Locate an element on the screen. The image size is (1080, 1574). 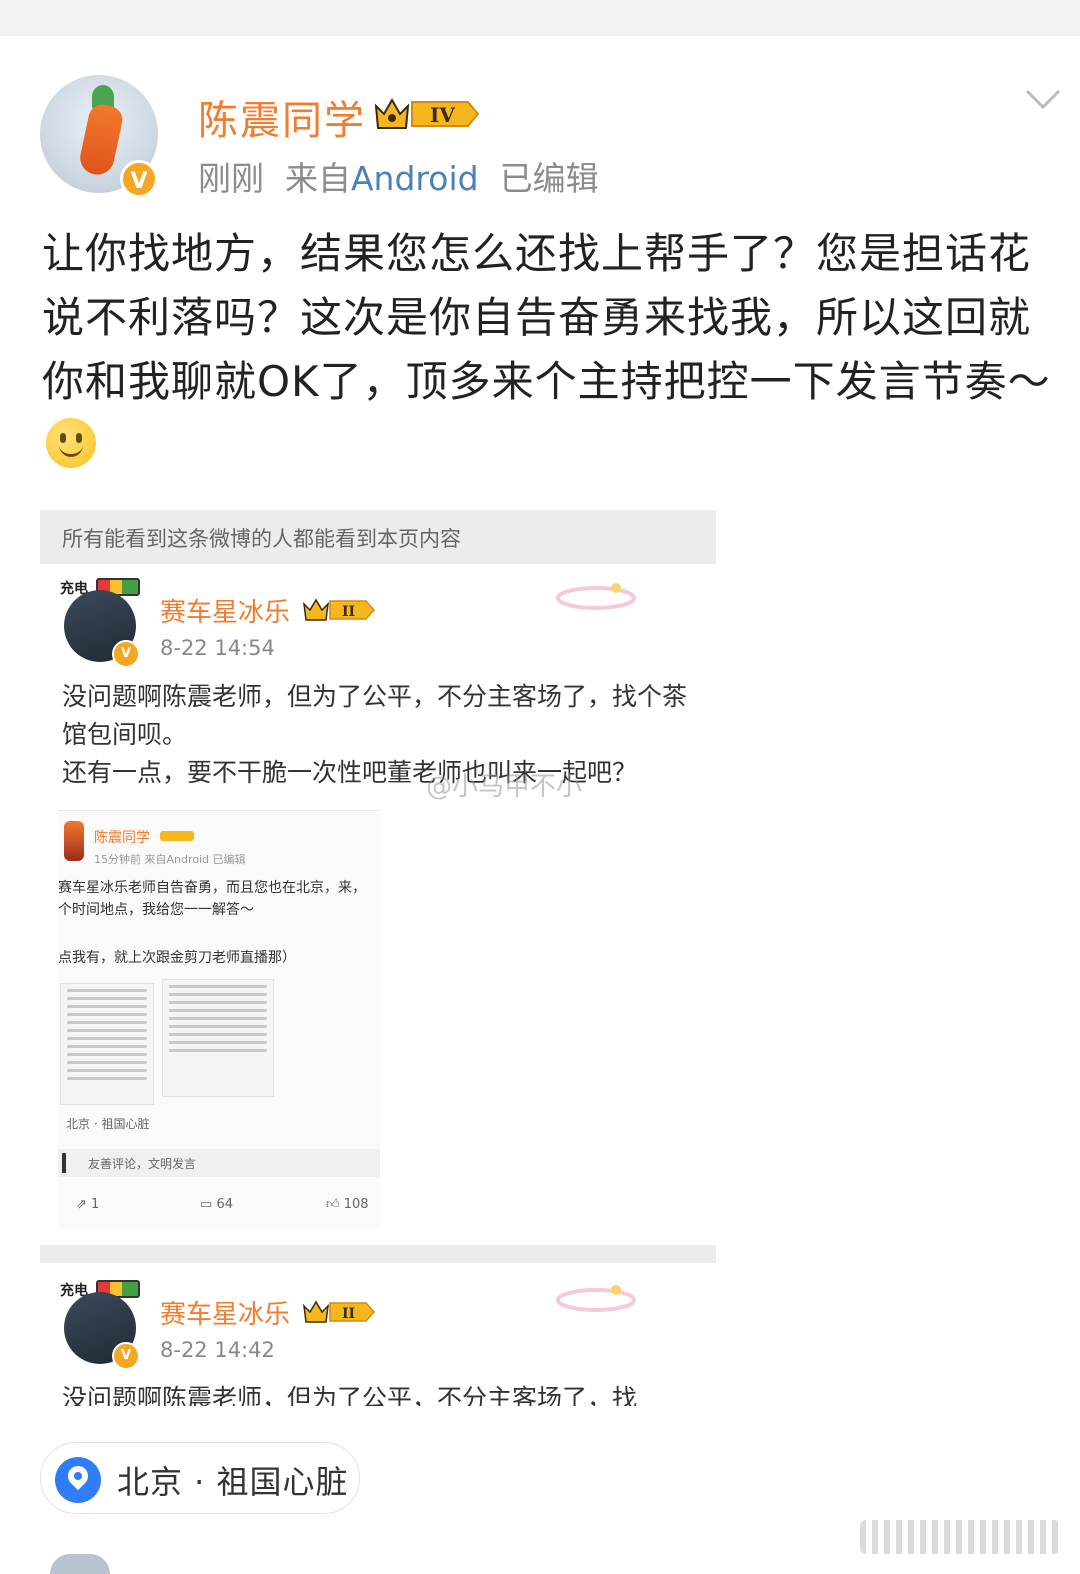
repost-icon: ⇗ is located at coordinates (81, 1204).